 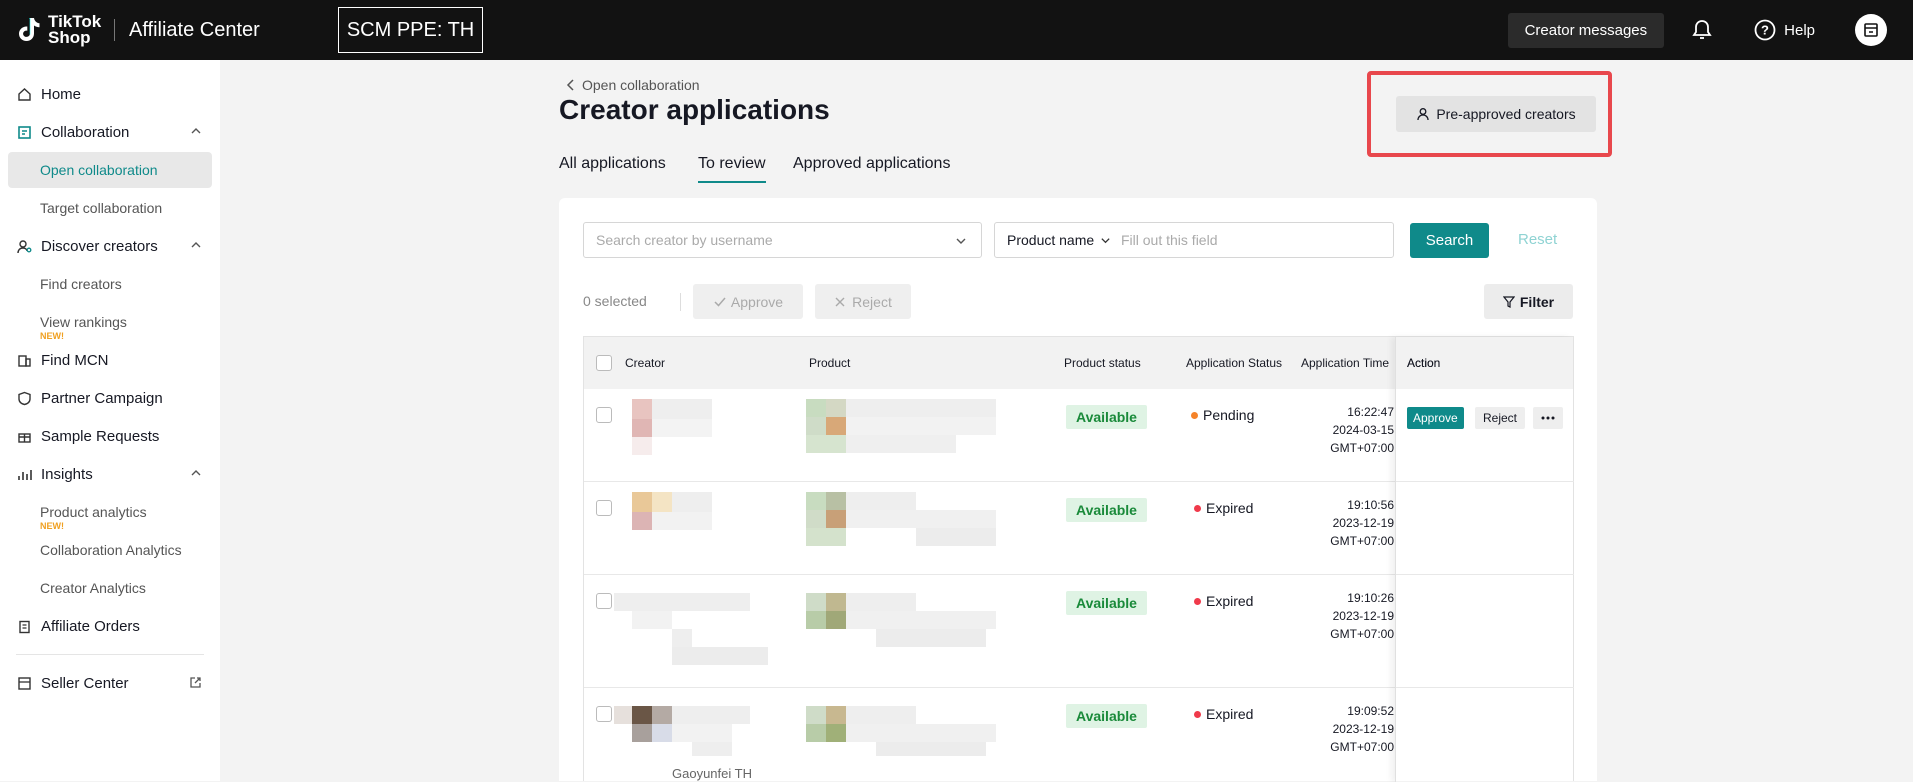 What do you see at coordinates (29, 29) in the screenshot?
I see `tiktok-logo-icon` at bounding box center [29, 29].